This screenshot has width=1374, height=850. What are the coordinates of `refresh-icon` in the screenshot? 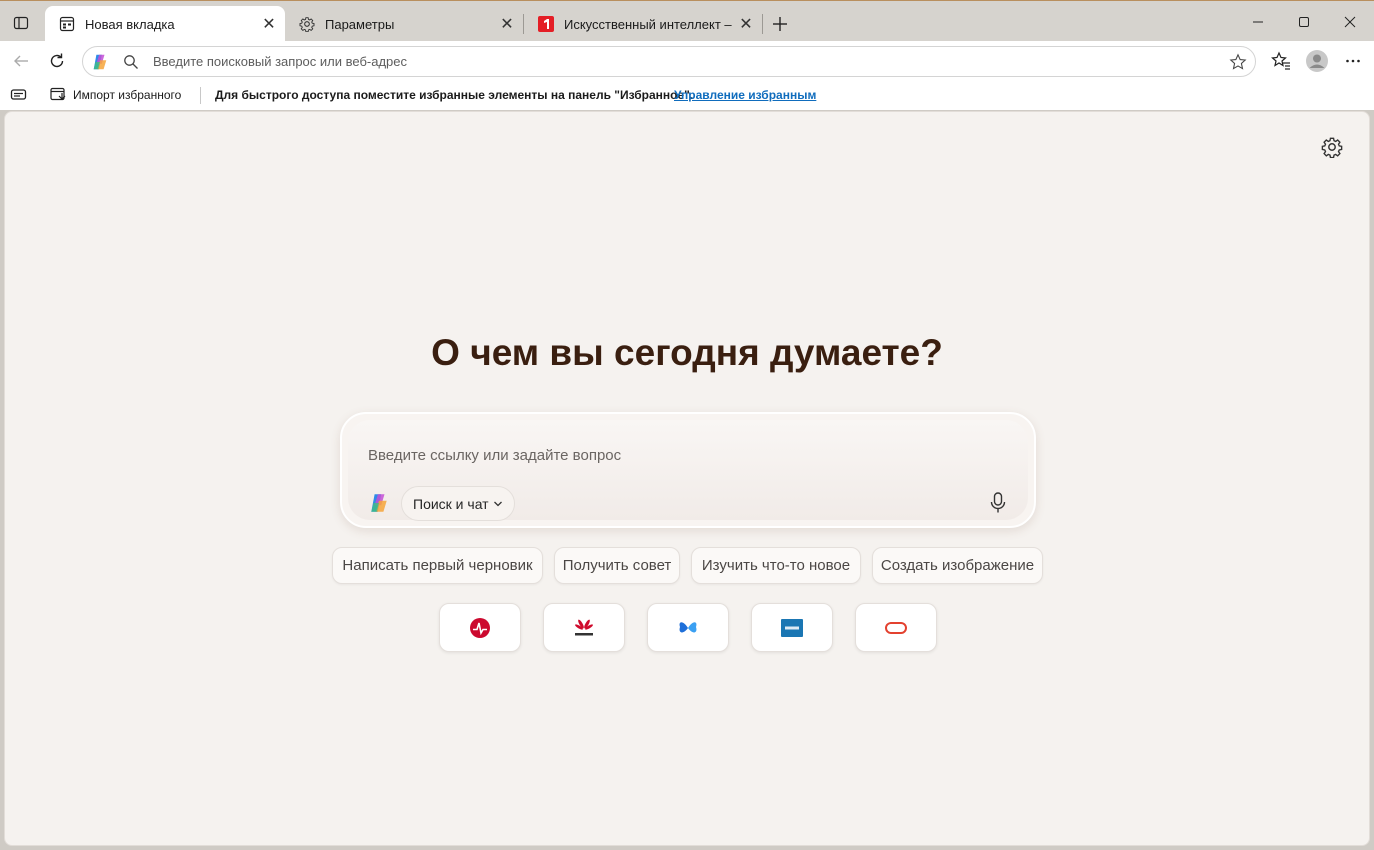 It's located at (57, 60).